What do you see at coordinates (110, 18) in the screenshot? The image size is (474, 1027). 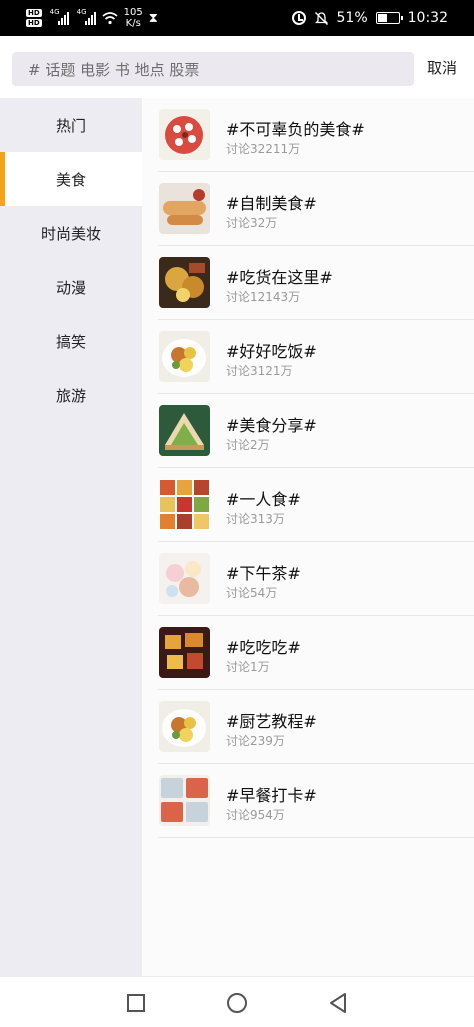 I see `wifi-icon` at bounding box center [110, 18].